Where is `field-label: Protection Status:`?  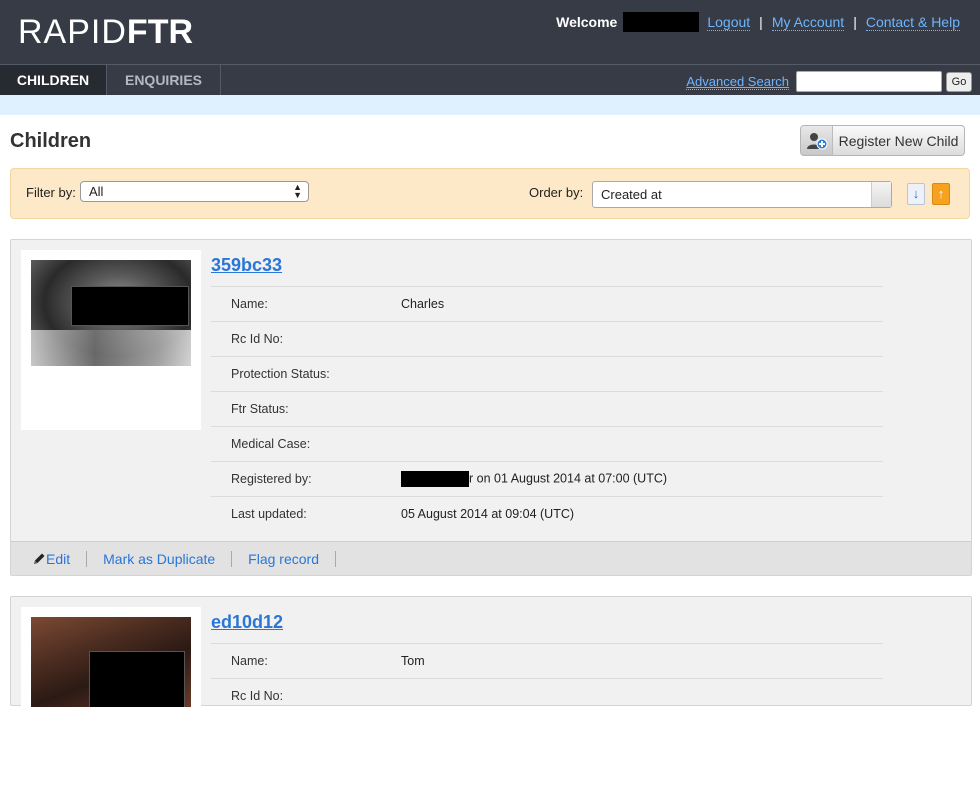 field-label: Protection Status: is located at coordinates (280, 374).